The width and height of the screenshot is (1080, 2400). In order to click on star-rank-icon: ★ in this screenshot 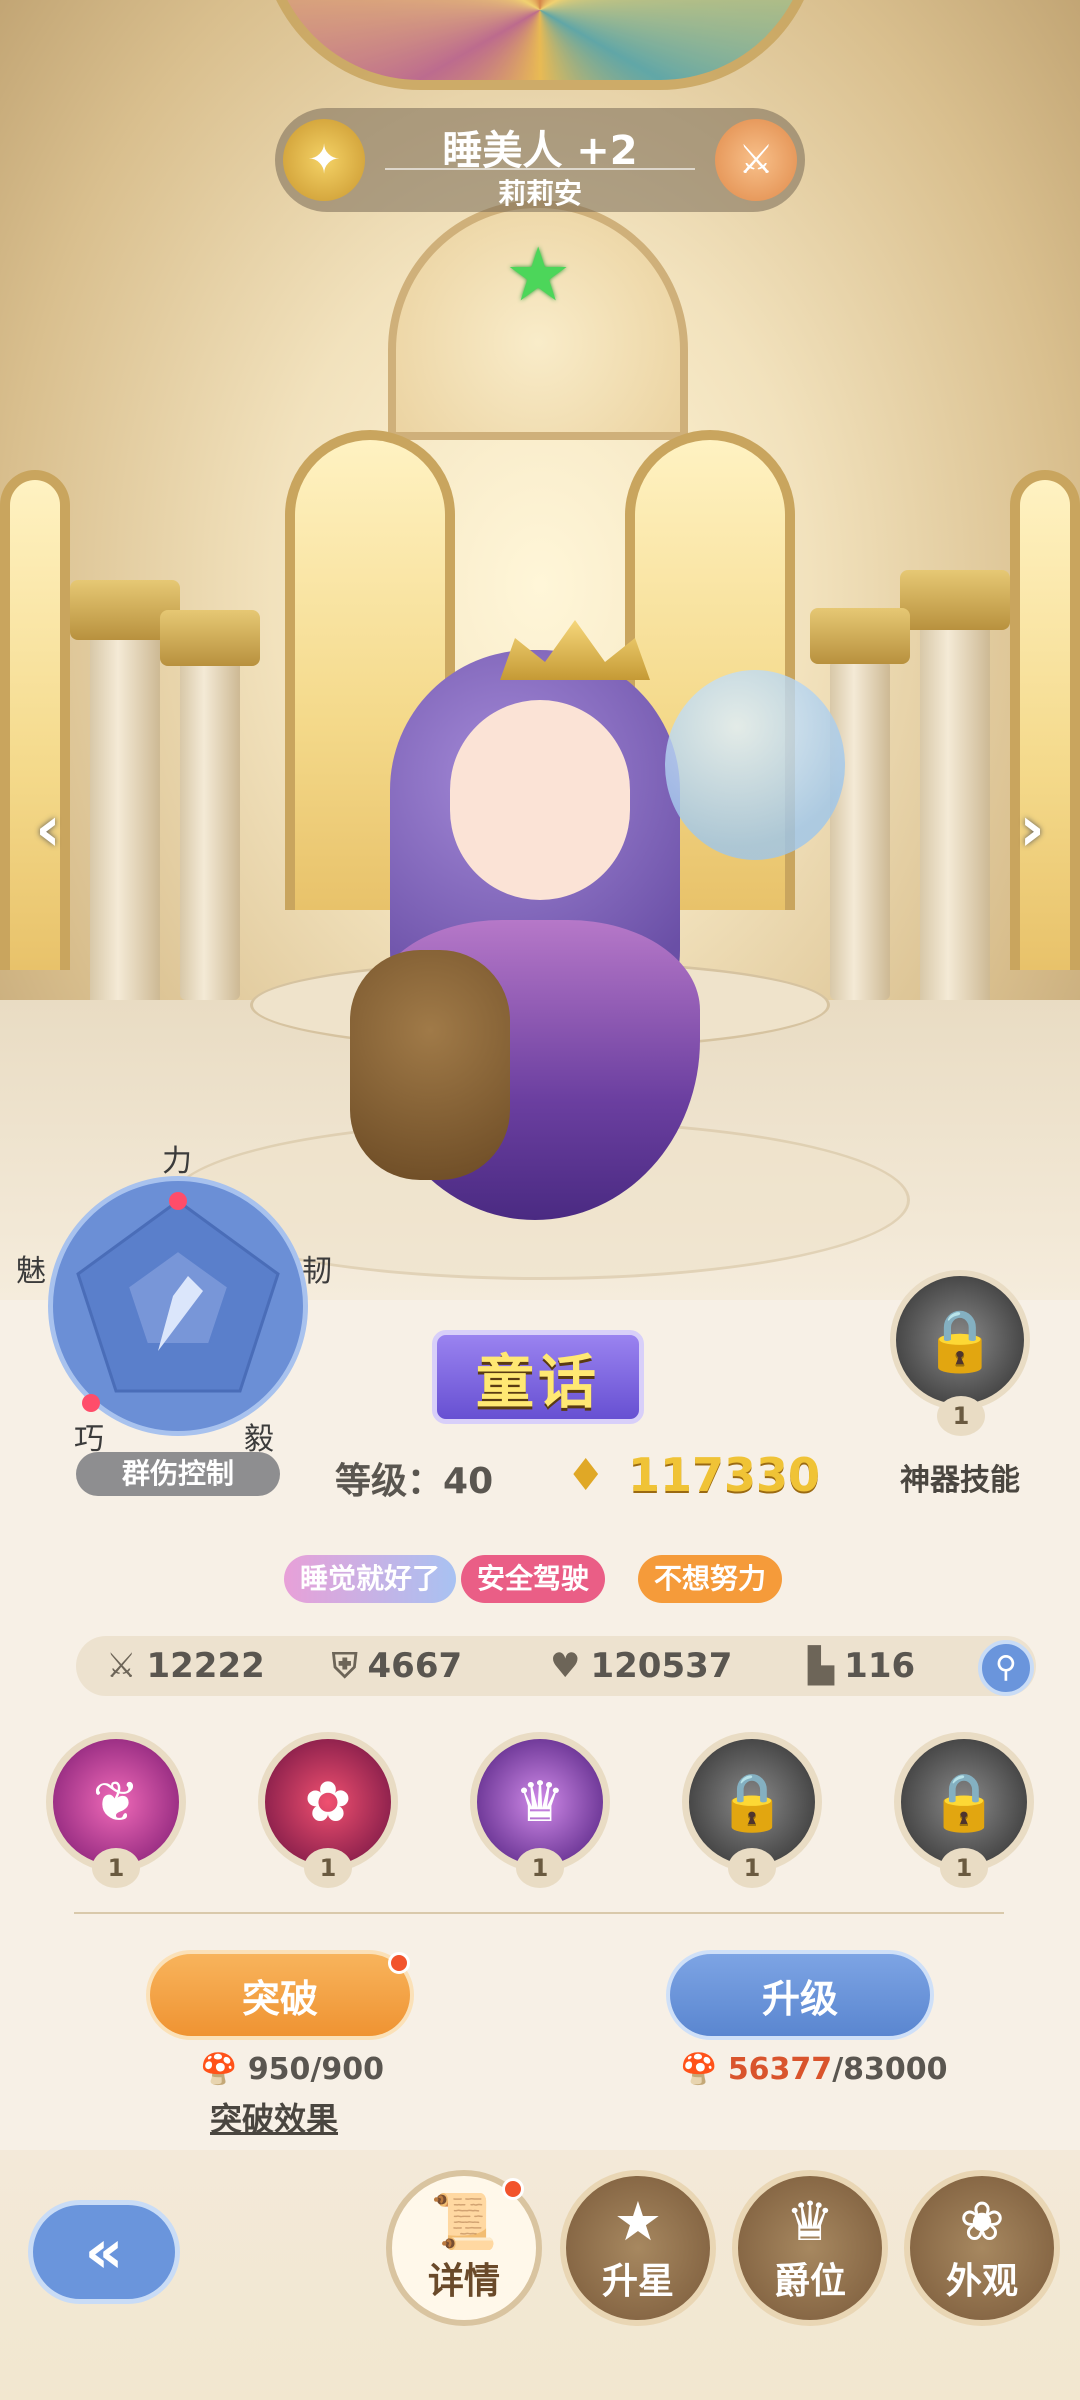, I will do `click(538, 275)`.